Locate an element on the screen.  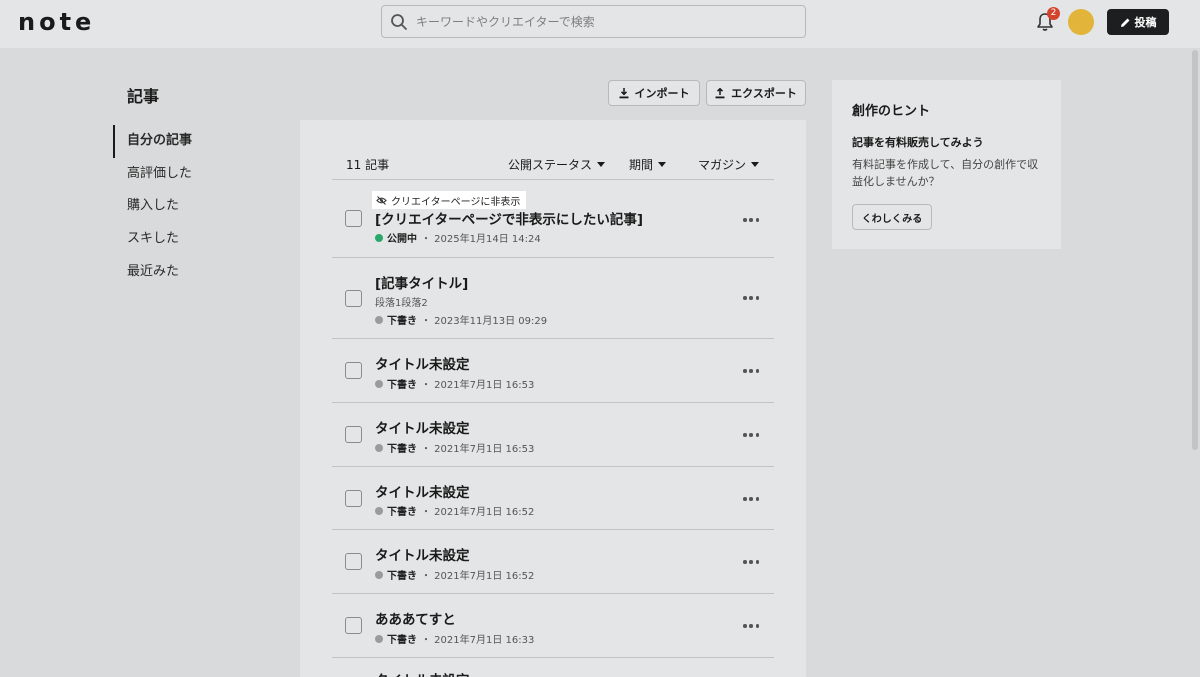
post-button: 投稿 is located at coordinates (1138, 22).